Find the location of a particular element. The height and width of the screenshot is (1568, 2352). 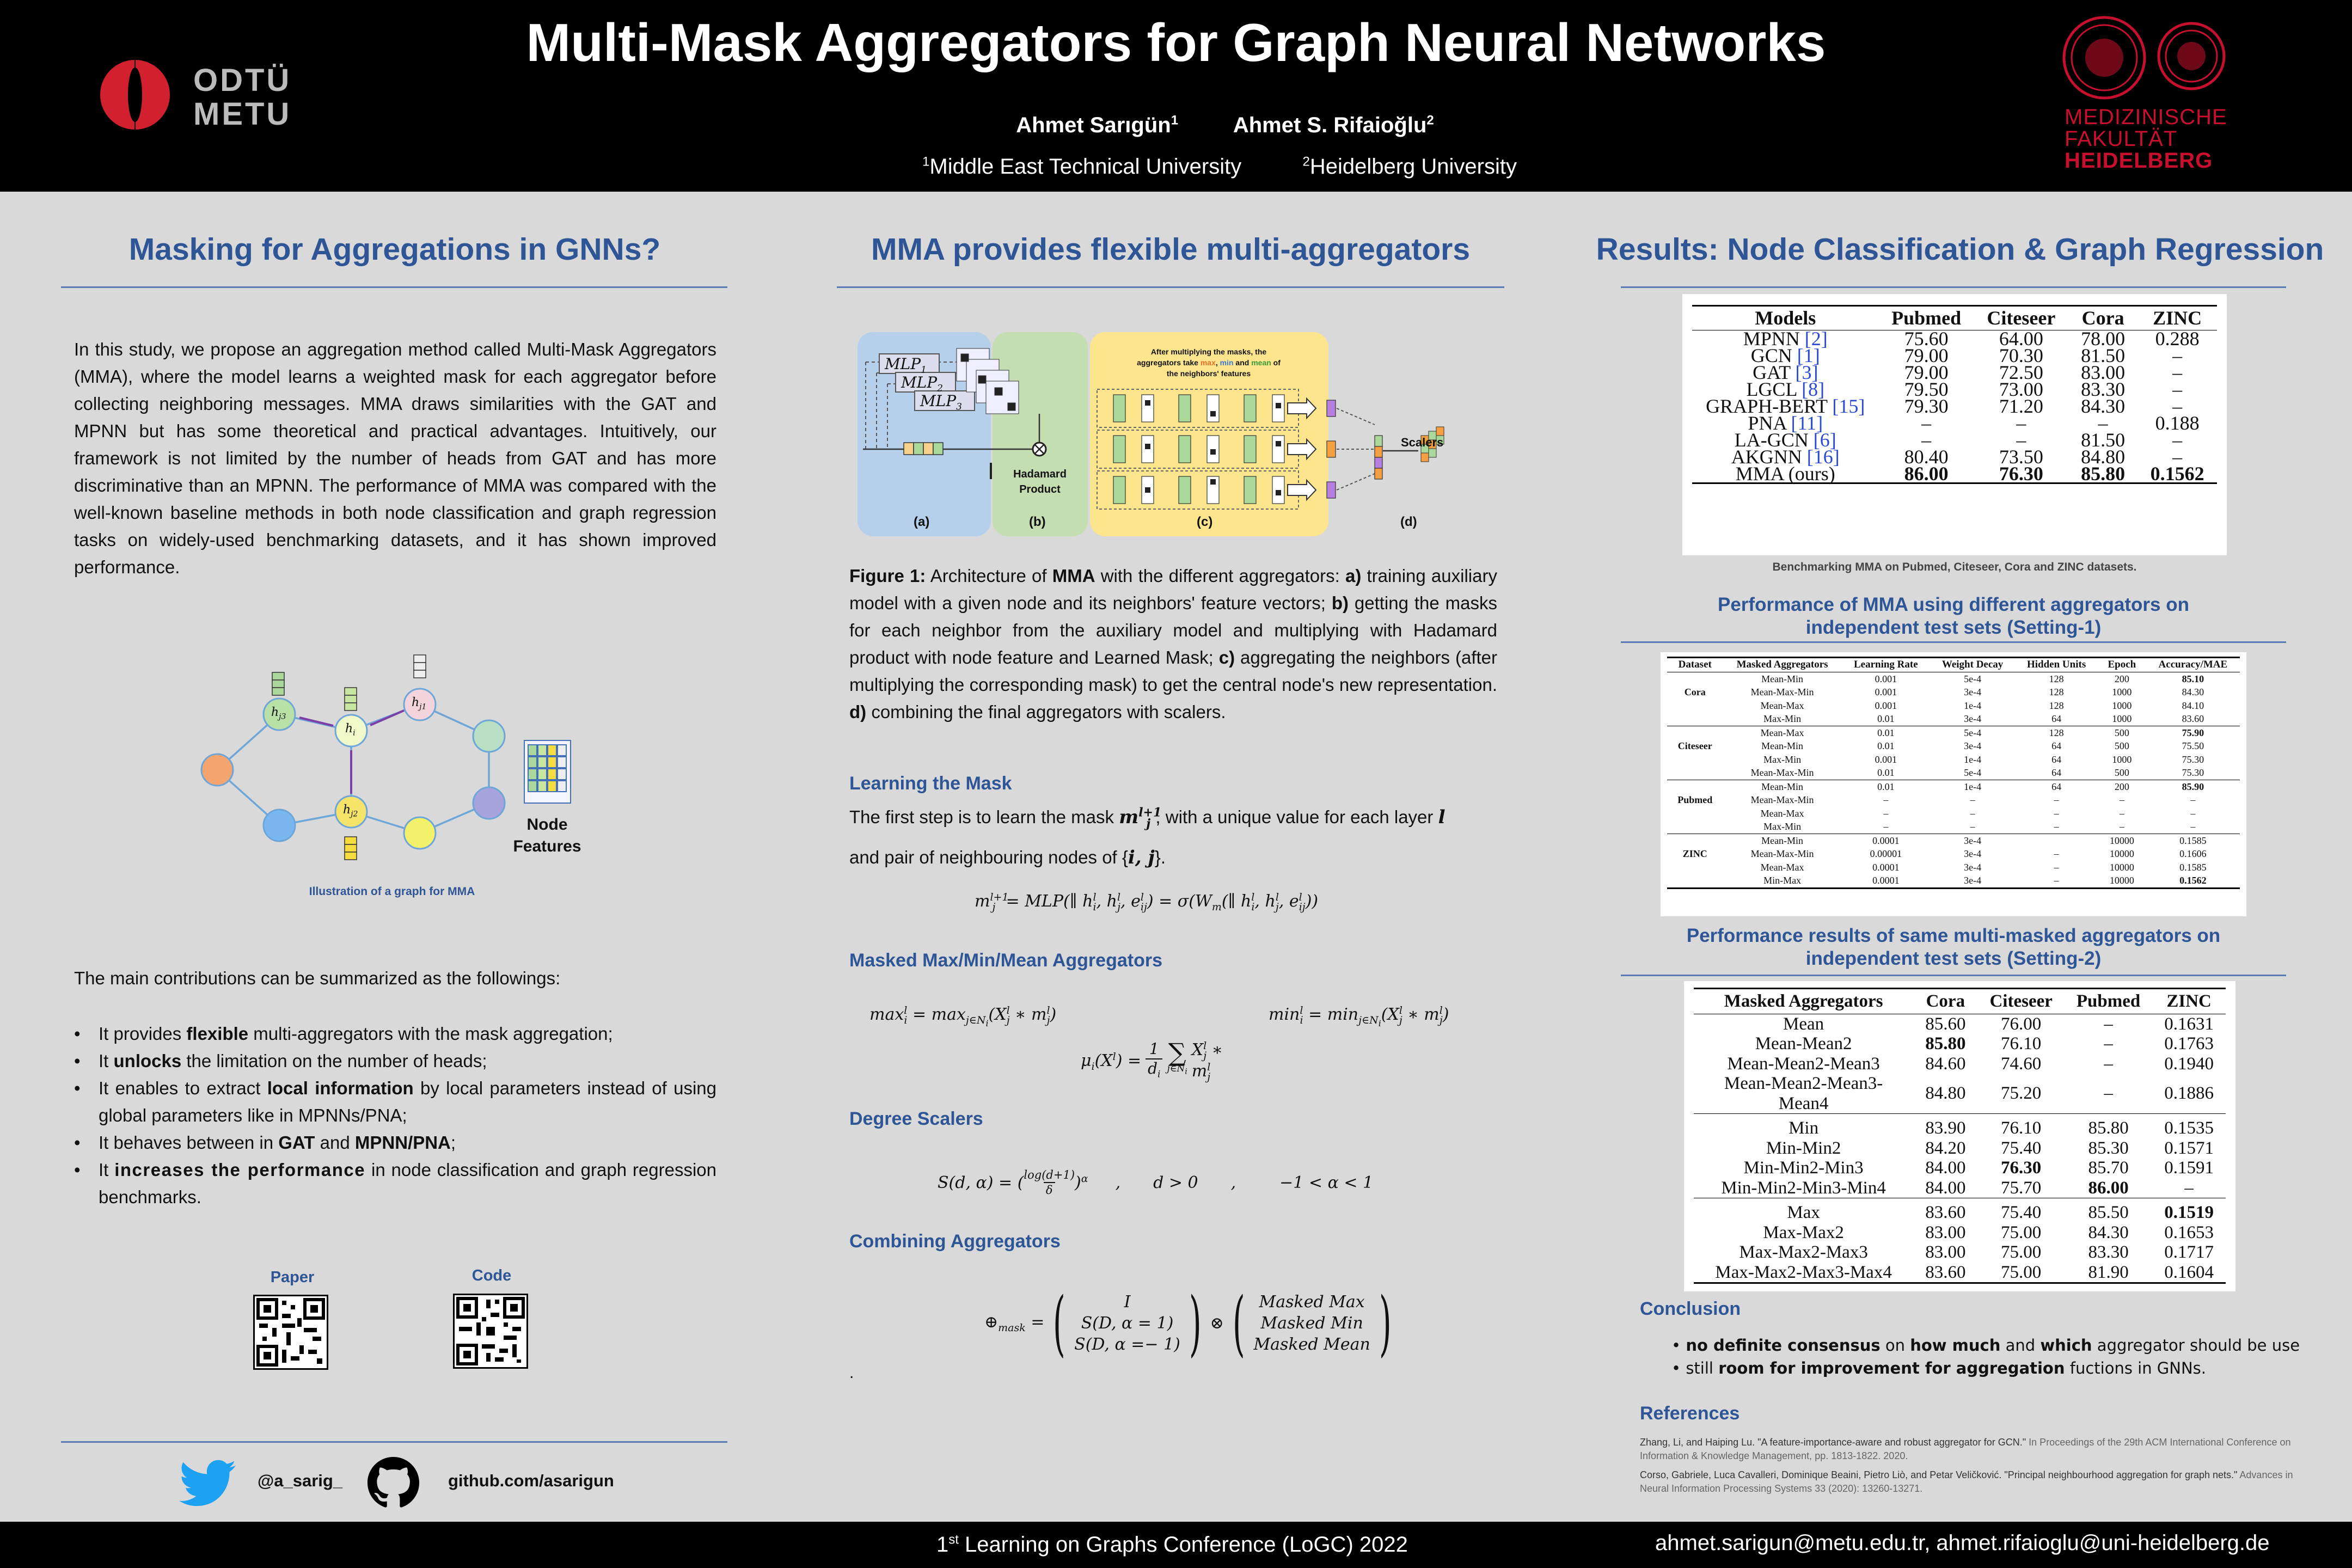

table-row: Mean-Max – – – – – is located at coordinates (1953, 813).